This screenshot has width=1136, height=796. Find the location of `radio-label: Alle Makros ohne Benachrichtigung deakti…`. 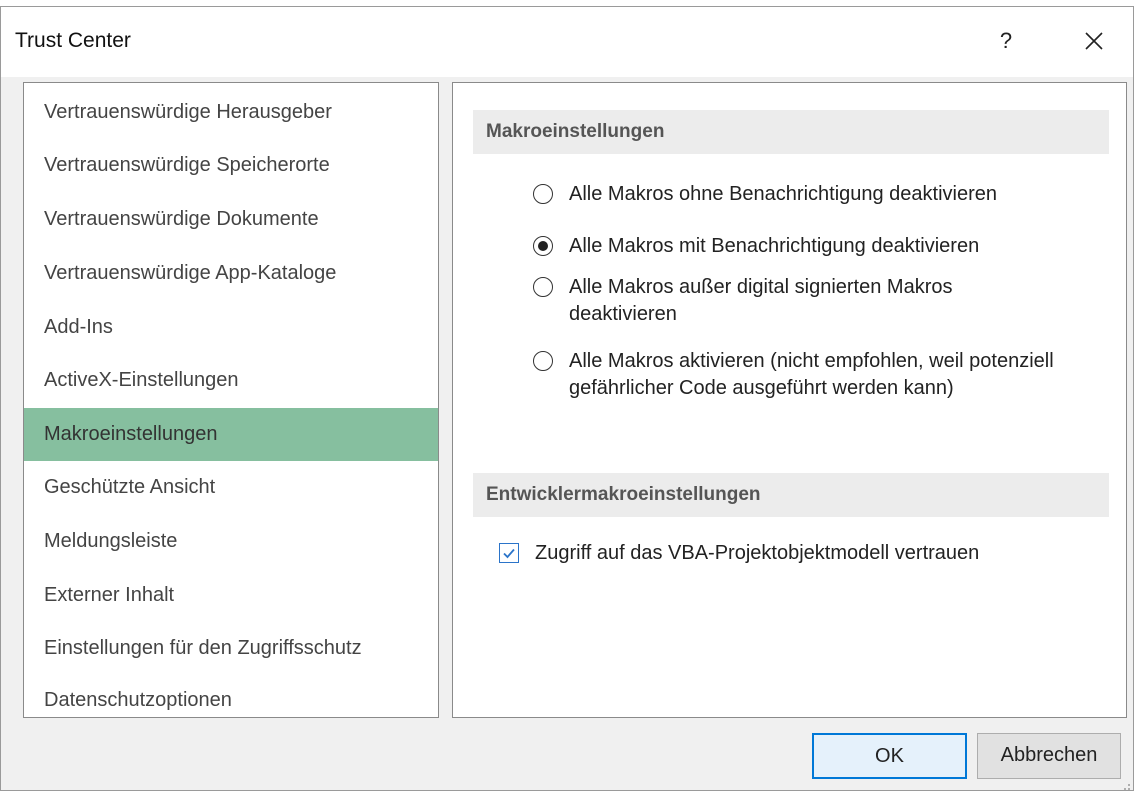

radio-label: Alle Makros ohne Benachrichtigung deakti… is located at coordinates (783, 194).